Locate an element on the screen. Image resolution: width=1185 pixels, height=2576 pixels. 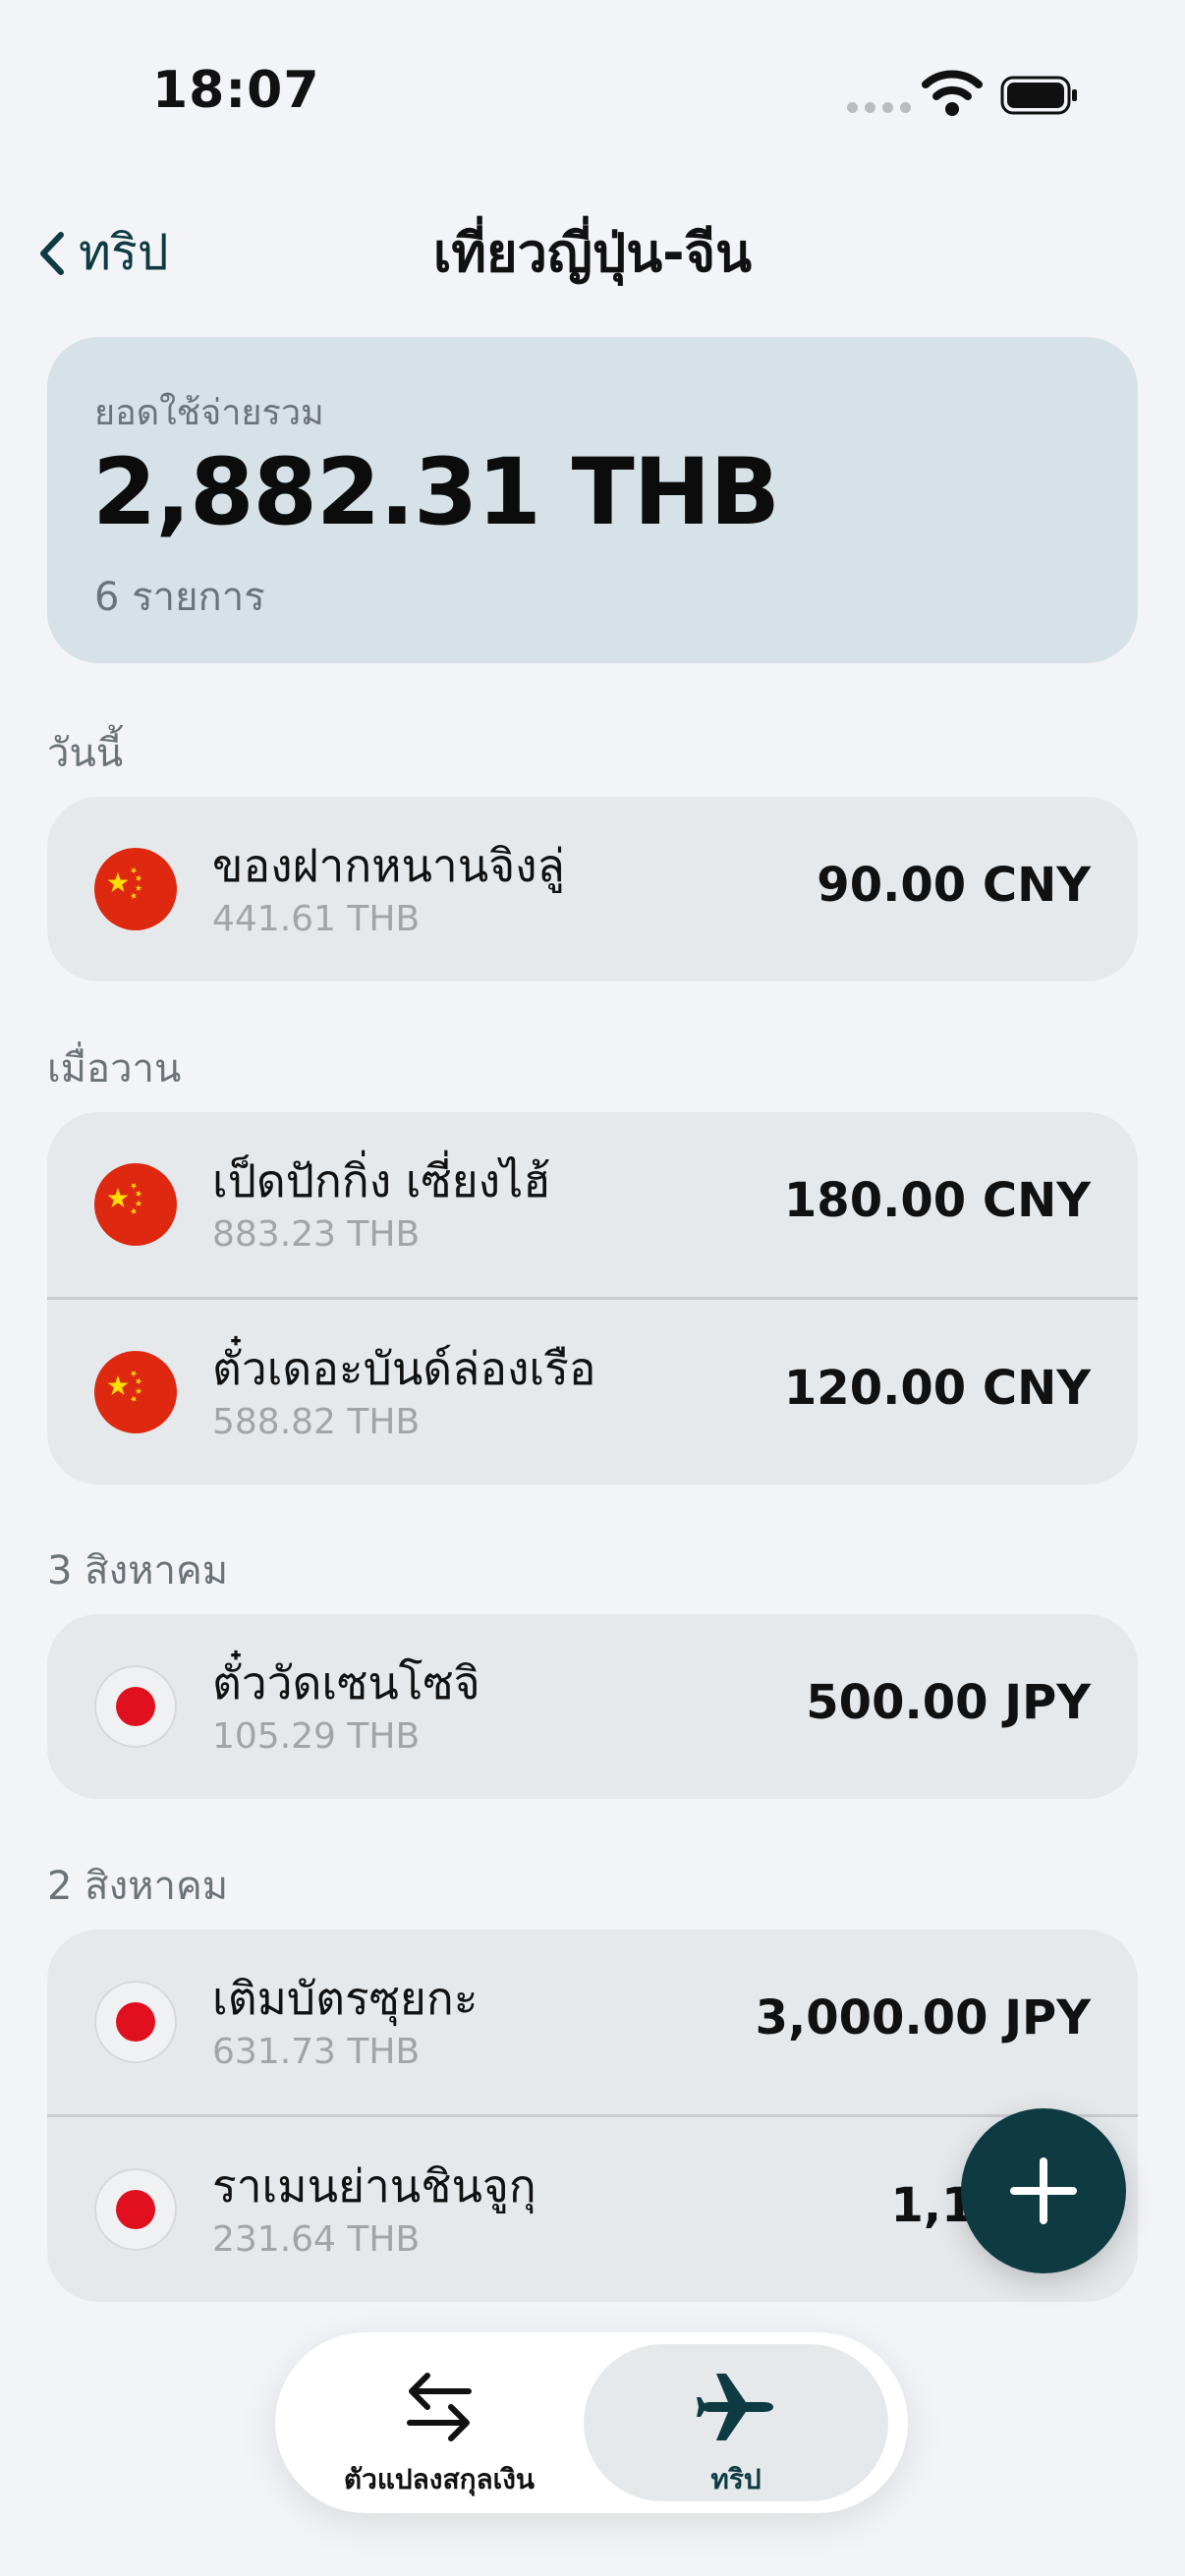
expense-name: ตั๋วเดอะบันด์ล่องเรือ is located at coordinates (404, 1368).